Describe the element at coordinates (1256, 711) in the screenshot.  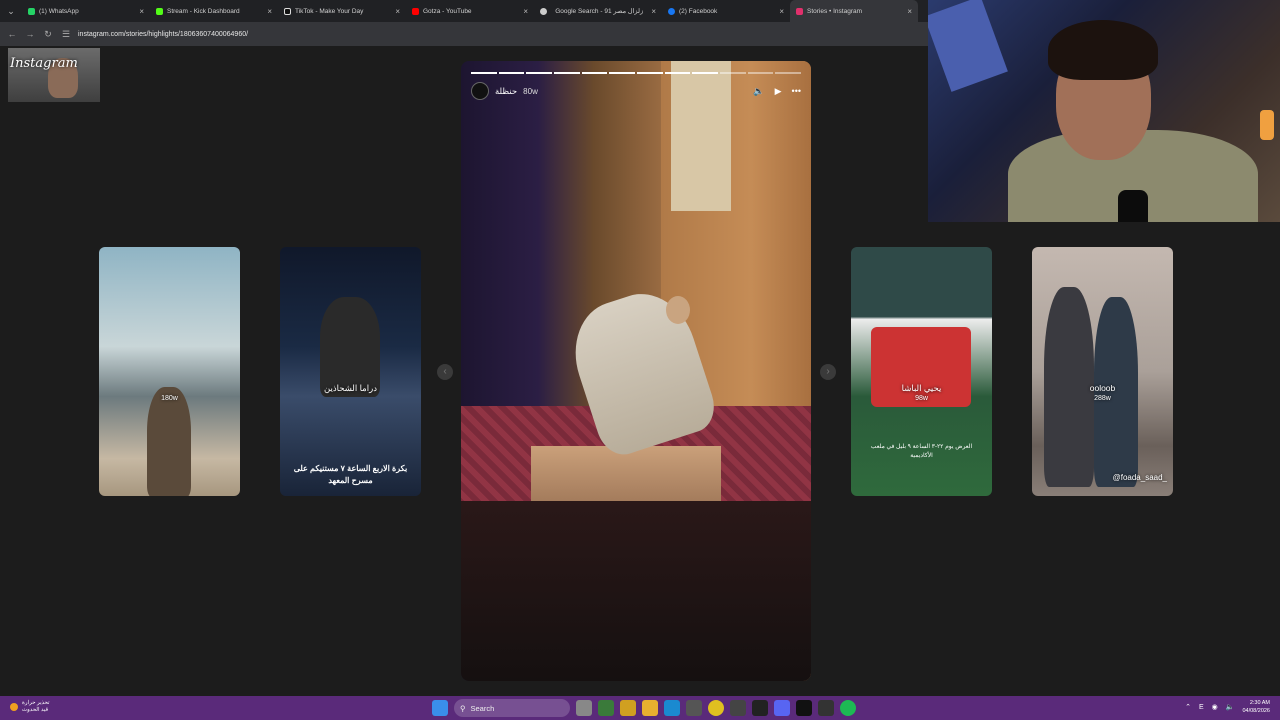
I see `clock-date: 04/08/2026` at that location.